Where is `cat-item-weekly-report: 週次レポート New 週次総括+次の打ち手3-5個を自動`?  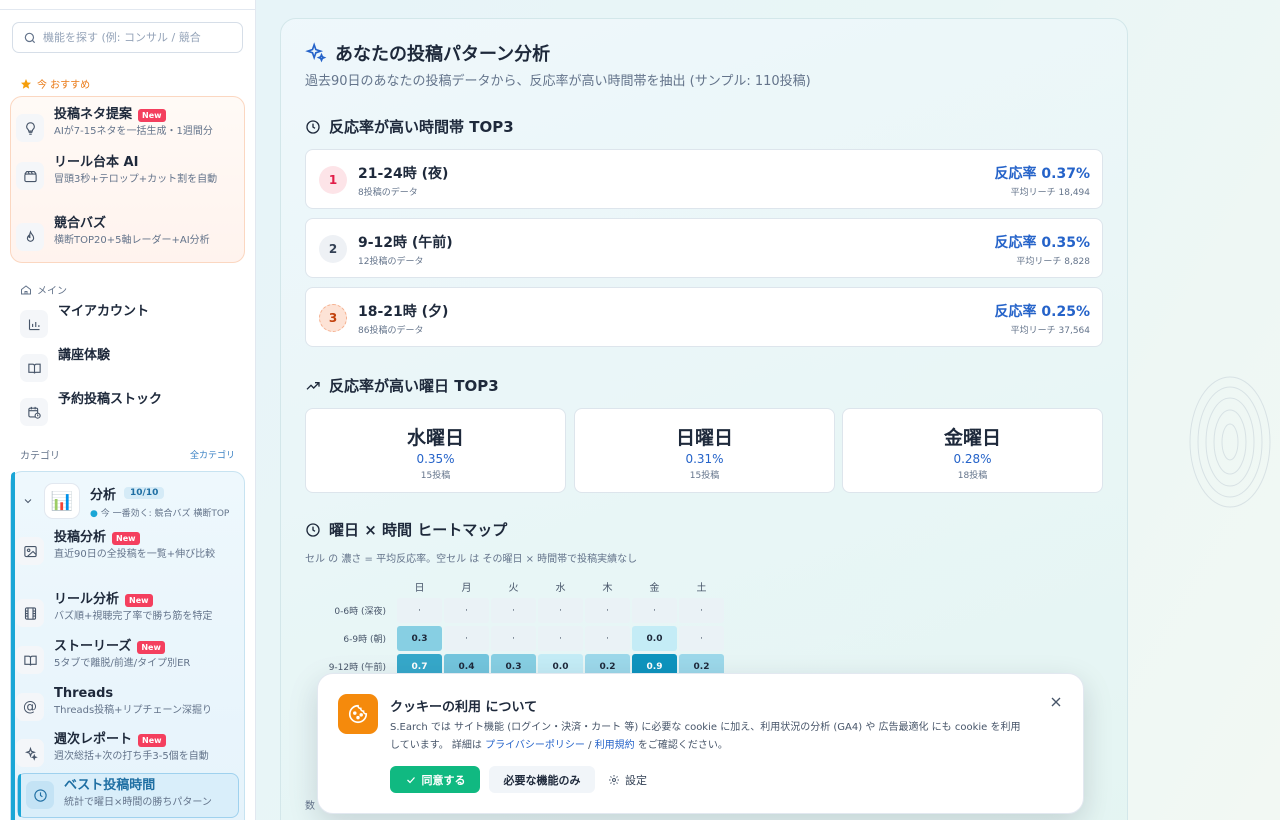 cat-item-weekly-report: 週次レポート New 週次総括+次の打ち手3-5個を自動 is located at coordinates (129, 749).